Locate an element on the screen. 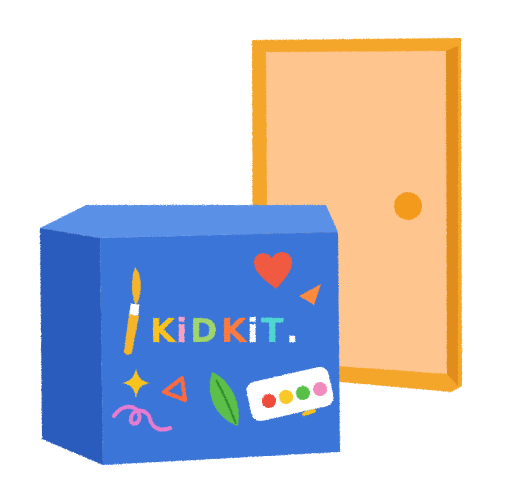  paint-green is located at coordinates (303, 393).